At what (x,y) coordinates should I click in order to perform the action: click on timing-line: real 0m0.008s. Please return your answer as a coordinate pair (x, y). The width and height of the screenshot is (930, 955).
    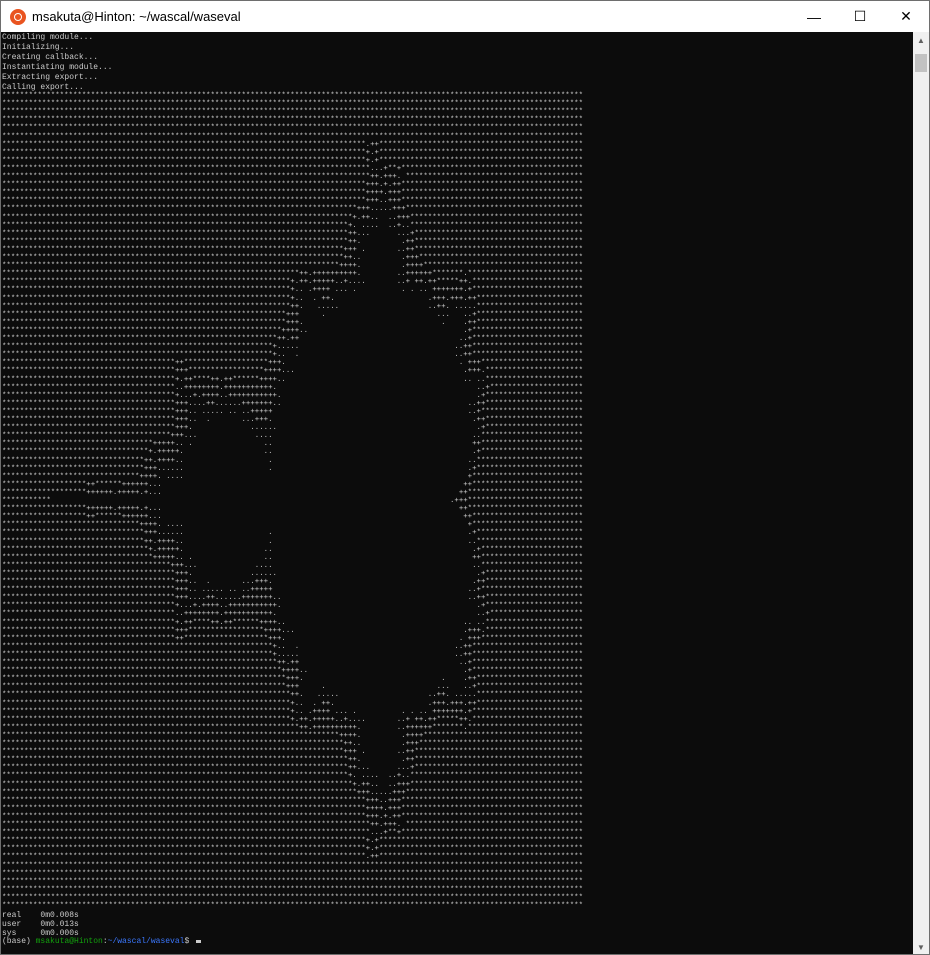
    Looking at the image, I should click on (40, 916).